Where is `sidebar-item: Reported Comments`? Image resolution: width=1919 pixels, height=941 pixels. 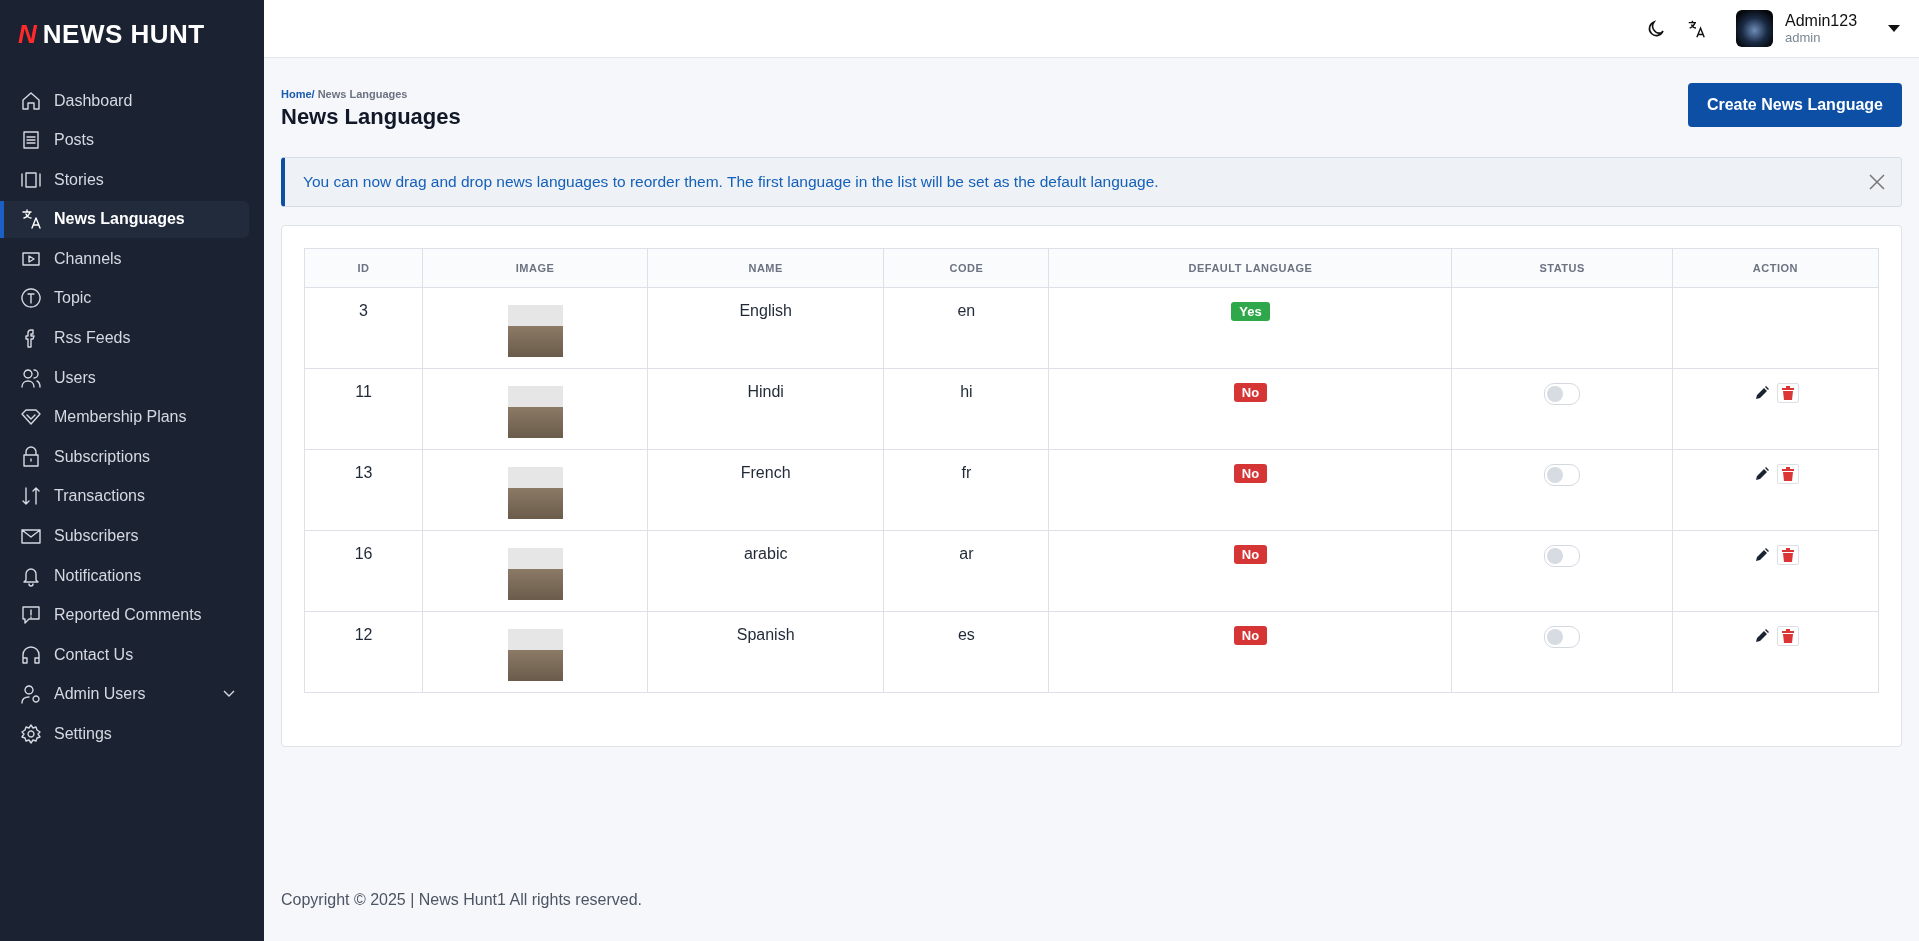
sidebar-item: Reported Comments is located at coordinates (124, 615).